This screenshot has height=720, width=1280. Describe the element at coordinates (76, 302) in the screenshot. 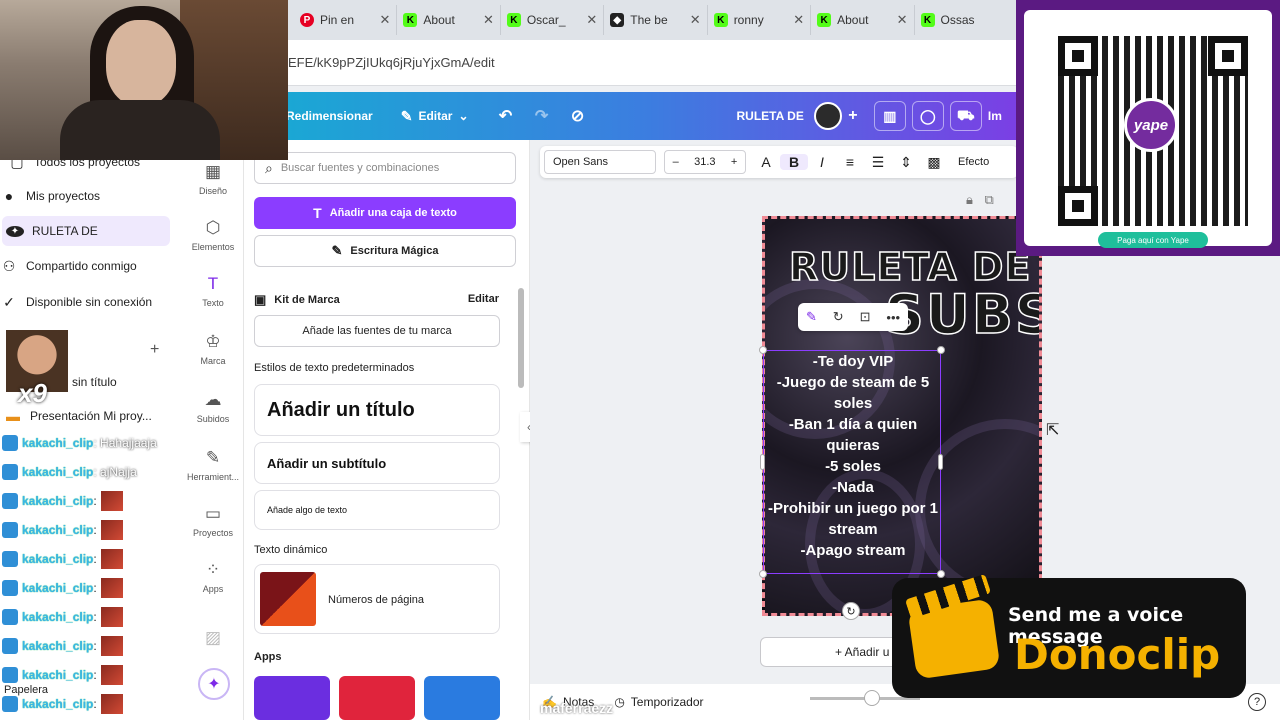

I see `sidebar-item-offline: ✓ Disponible sin conexión` at that location.